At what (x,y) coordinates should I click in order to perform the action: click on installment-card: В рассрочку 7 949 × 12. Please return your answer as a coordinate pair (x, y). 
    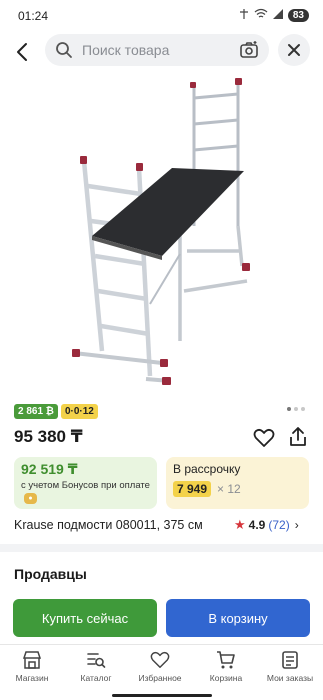
    Looking at the image, I should click on (237, 483).